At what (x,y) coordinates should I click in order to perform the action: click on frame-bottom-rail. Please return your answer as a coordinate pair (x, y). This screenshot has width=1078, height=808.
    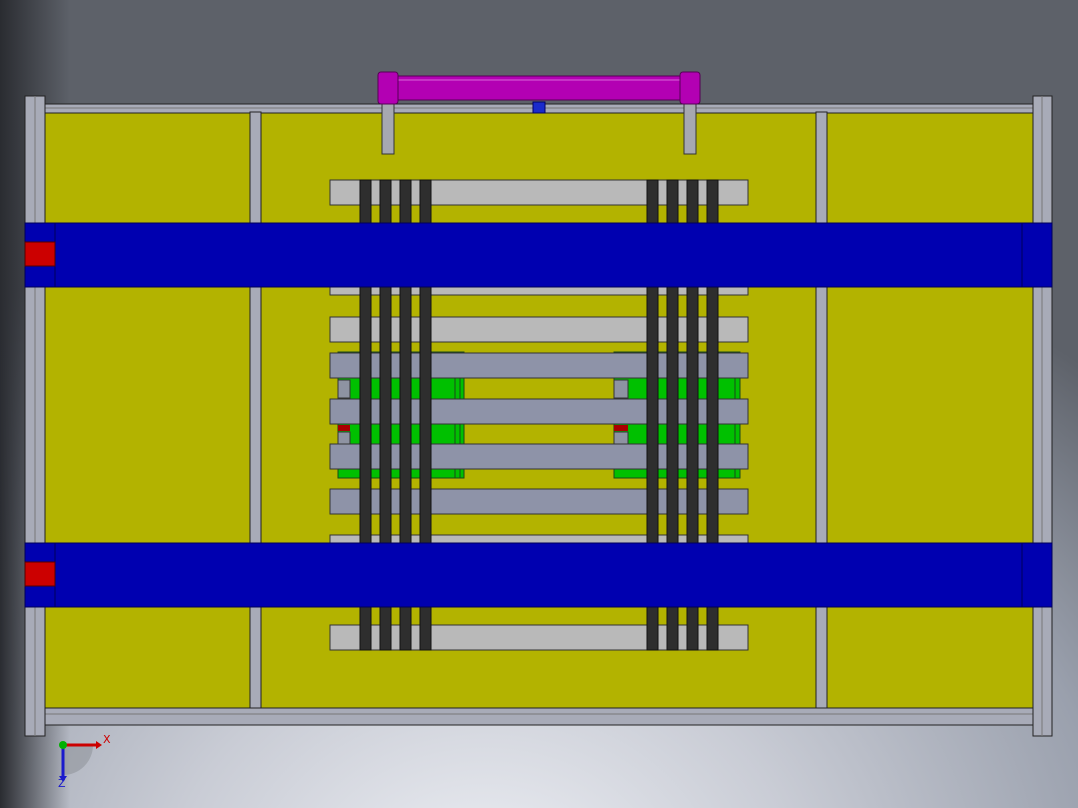
    Looking at the image, I should click on (531, 716).